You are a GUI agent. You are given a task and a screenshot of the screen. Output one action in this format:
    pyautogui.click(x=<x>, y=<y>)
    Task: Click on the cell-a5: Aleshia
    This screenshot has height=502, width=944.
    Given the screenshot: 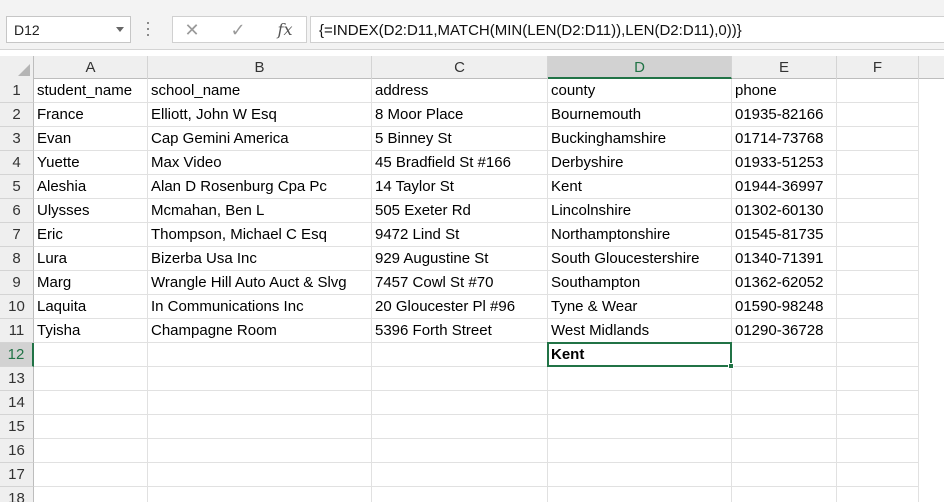 What is the action you would take?
    pyautogui.click(x=91, y=187)
    